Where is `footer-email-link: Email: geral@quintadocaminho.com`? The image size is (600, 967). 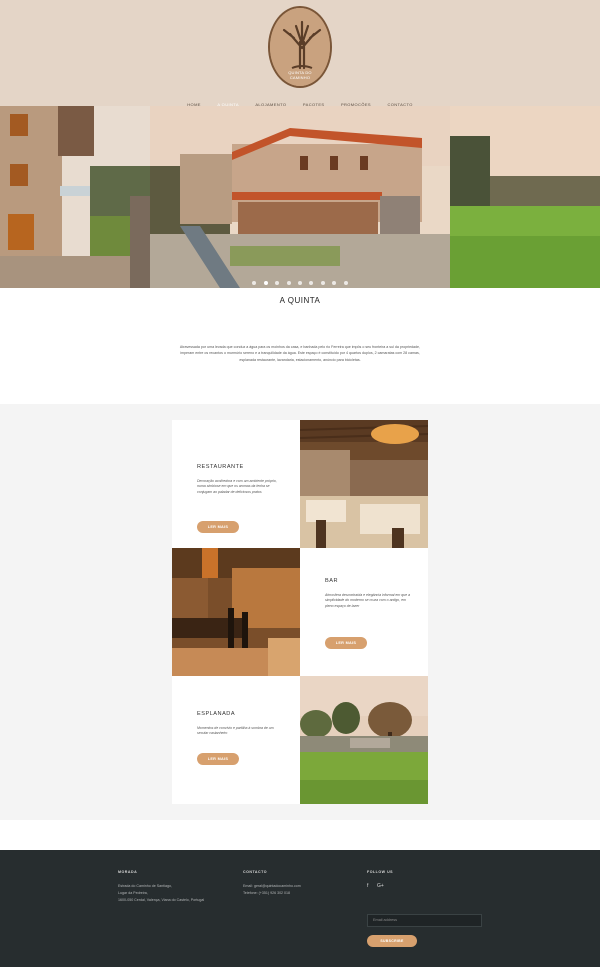 footer-email-link: Email: geral@quintadocaminho.com is located at coordinates (272, 886).